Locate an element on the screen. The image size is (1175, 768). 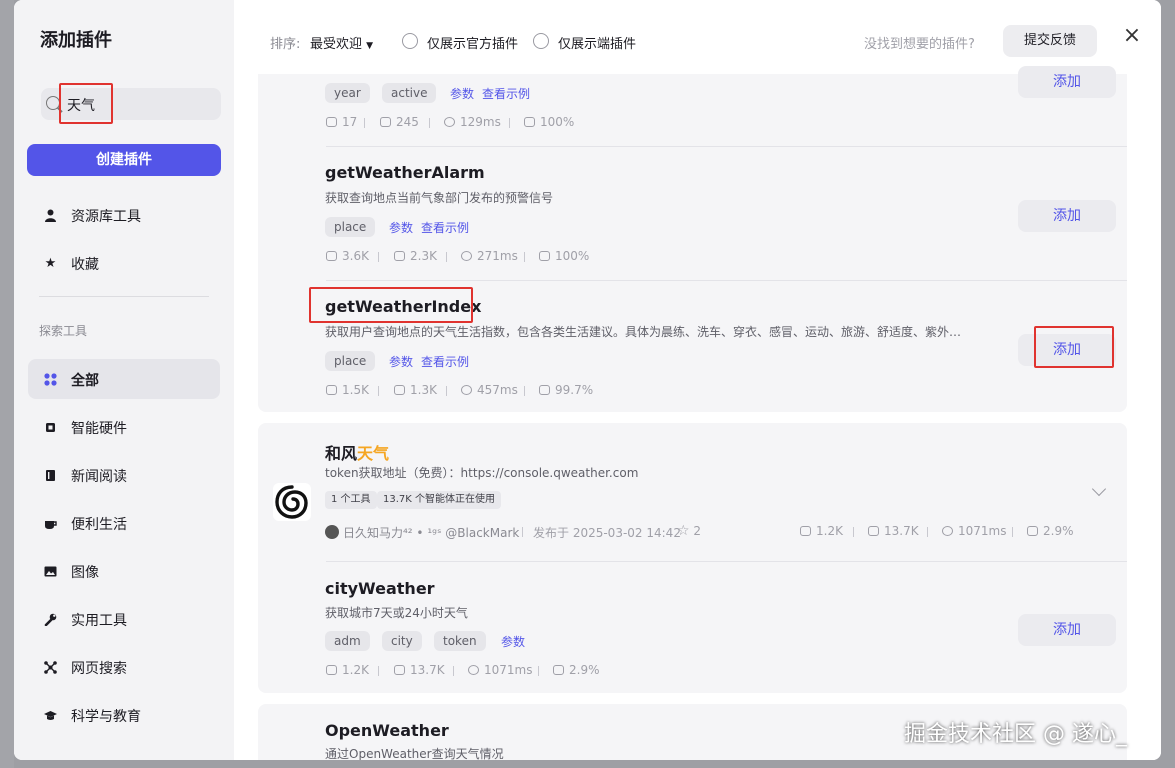
sort-label: 排序: is located at coordinates (285, 44).